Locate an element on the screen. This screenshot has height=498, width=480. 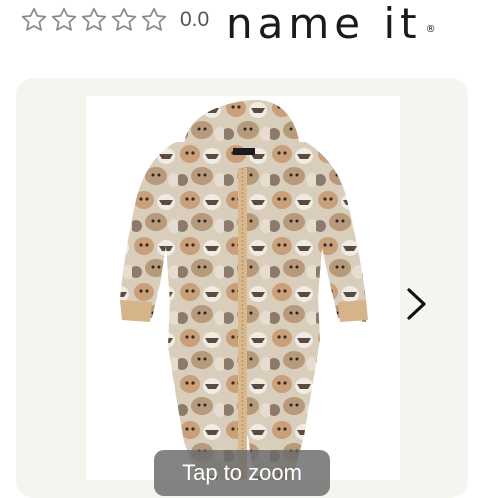
rating: 0.0 is located at coordinates (114, 20).